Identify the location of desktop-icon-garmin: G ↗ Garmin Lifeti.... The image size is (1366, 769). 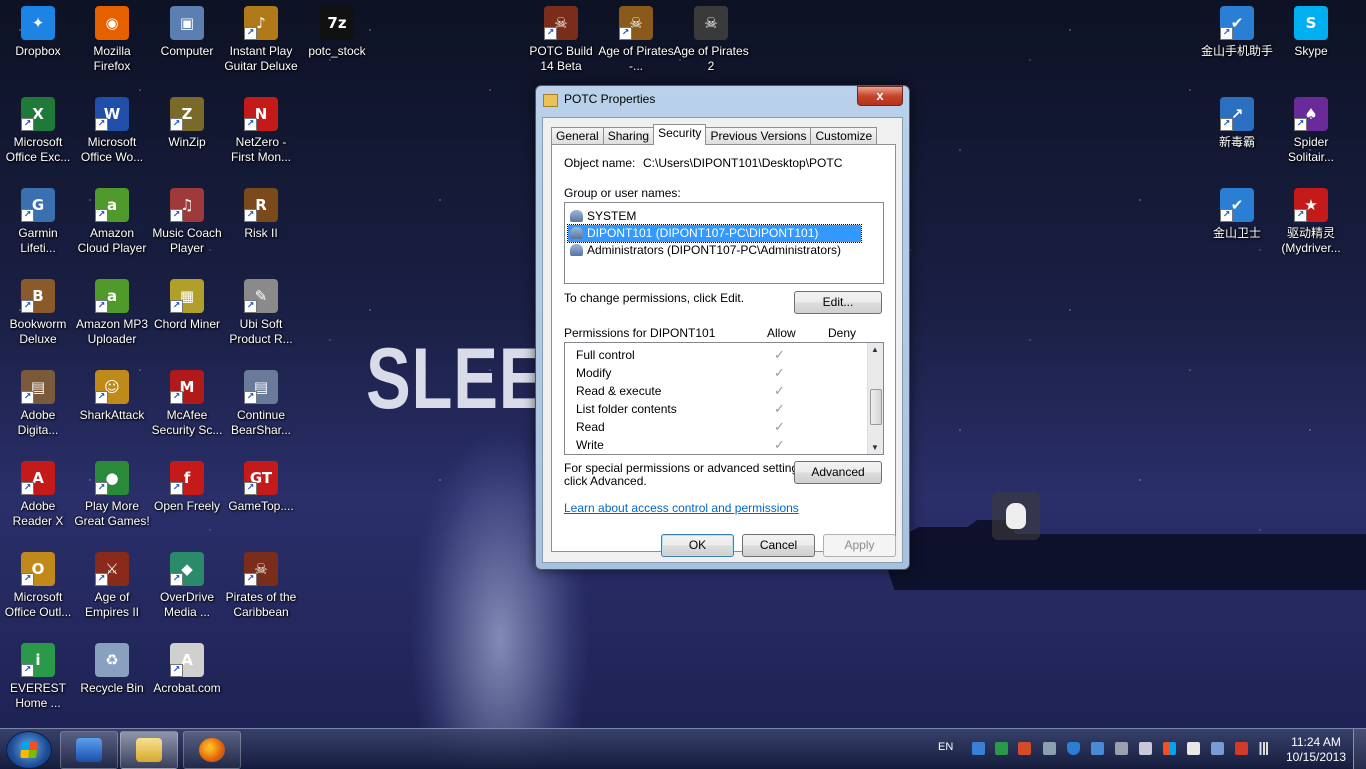
(38, 222).